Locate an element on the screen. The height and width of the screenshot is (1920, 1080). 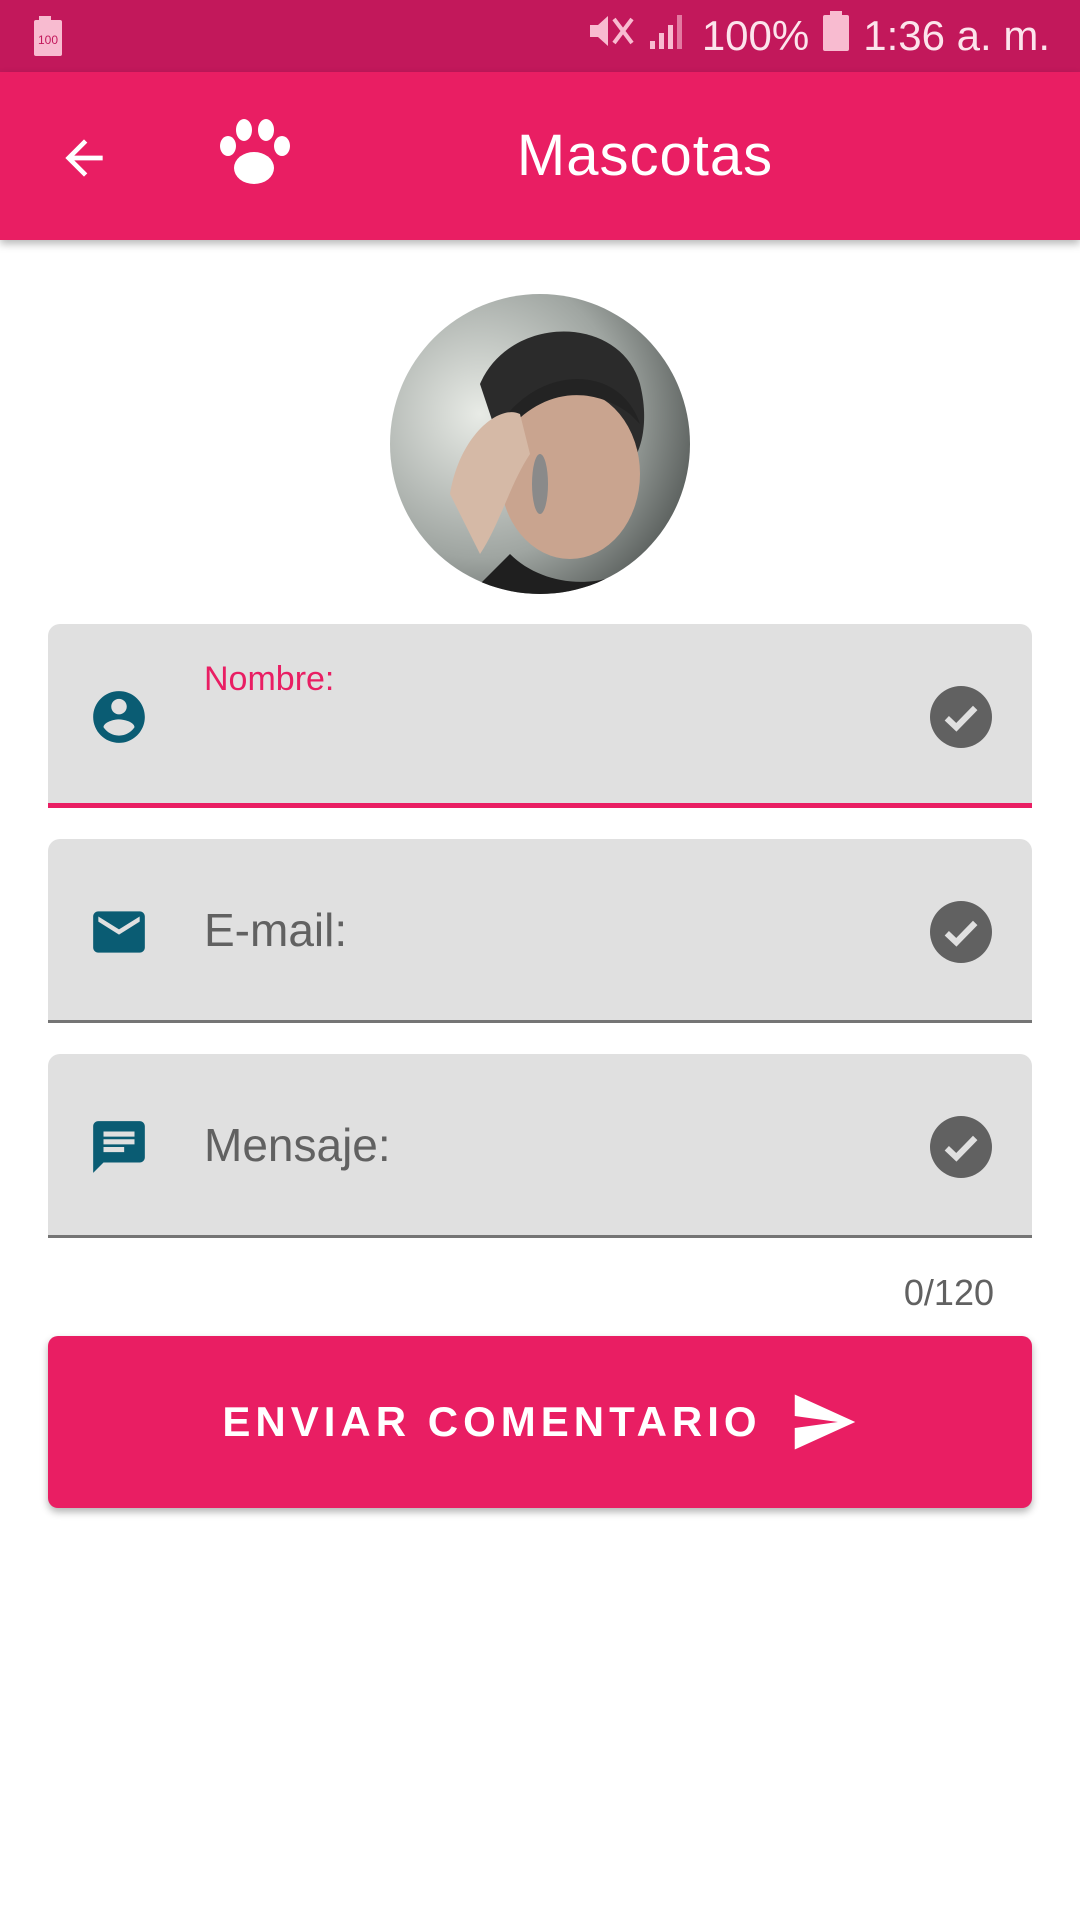
app-bar: Mascotas is located at coordinates (540, 156).